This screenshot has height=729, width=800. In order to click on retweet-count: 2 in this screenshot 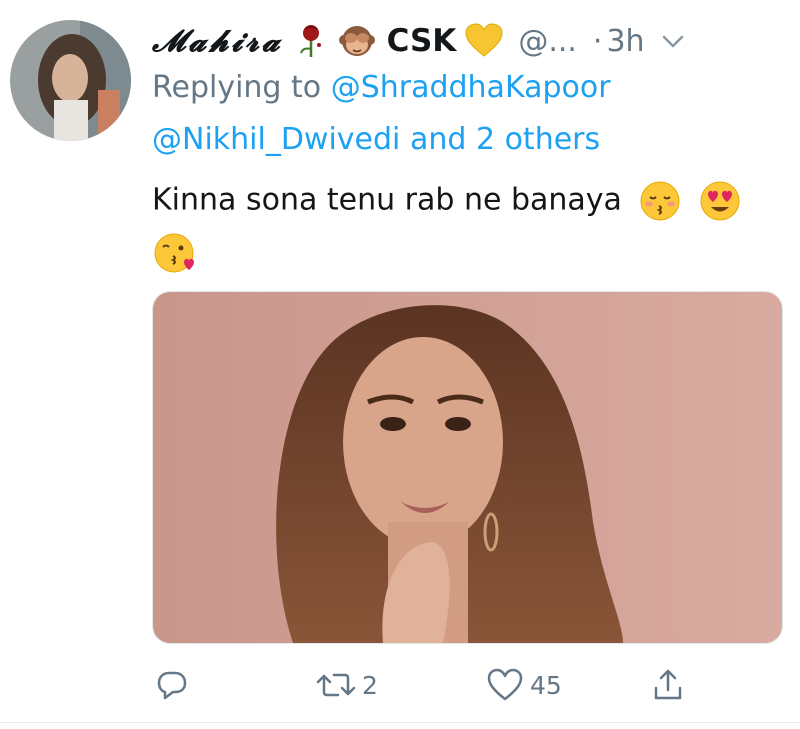, I will do `click(370, 685)`.